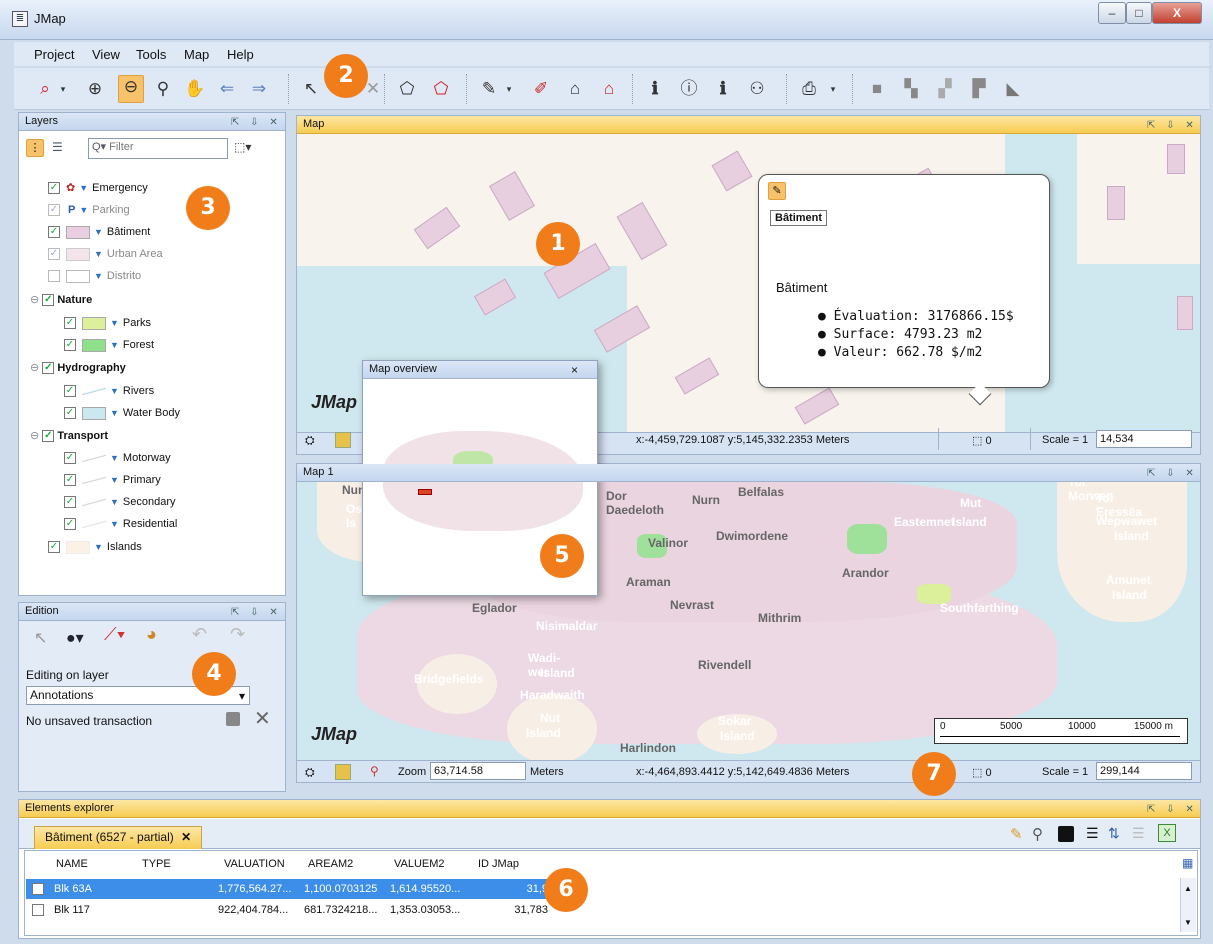  What do you see at coordinates (425, 492) in the screenshot?
I see `overview-viewport` at bounding box center [425, 492].